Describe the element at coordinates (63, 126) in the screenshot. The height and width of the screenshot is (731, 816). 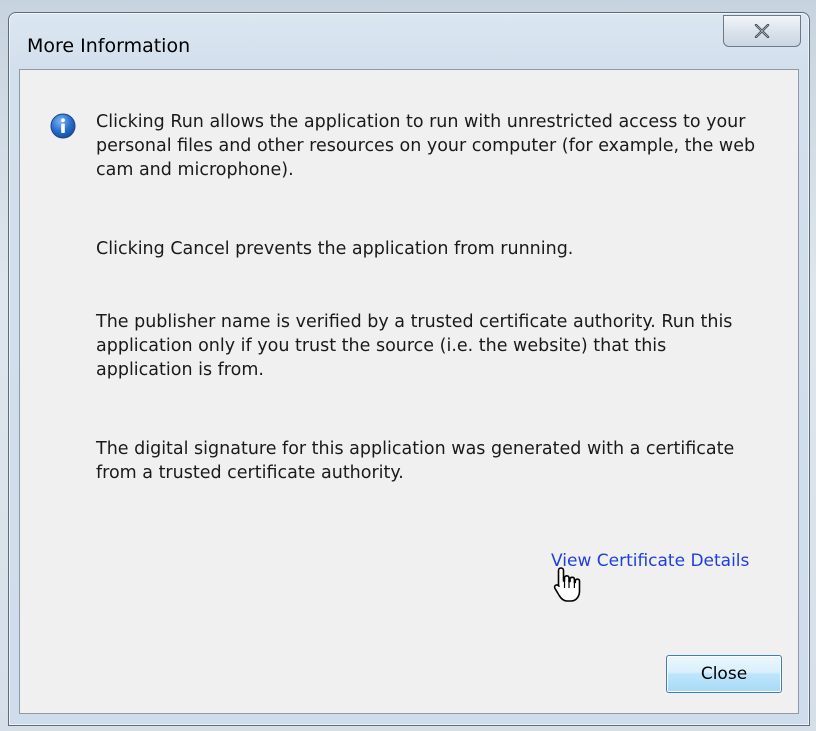
I see `info-icon` at that location.